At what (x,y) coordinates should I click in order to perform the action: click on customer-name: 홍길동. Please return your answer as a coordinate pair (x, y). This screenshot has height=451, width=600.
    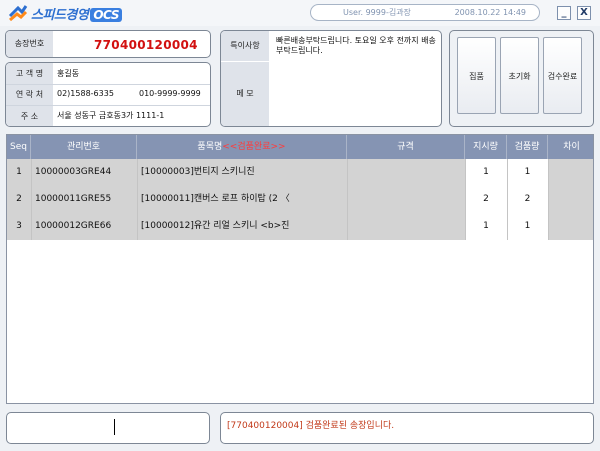
    Looking at the image, I should click on (68, 73).